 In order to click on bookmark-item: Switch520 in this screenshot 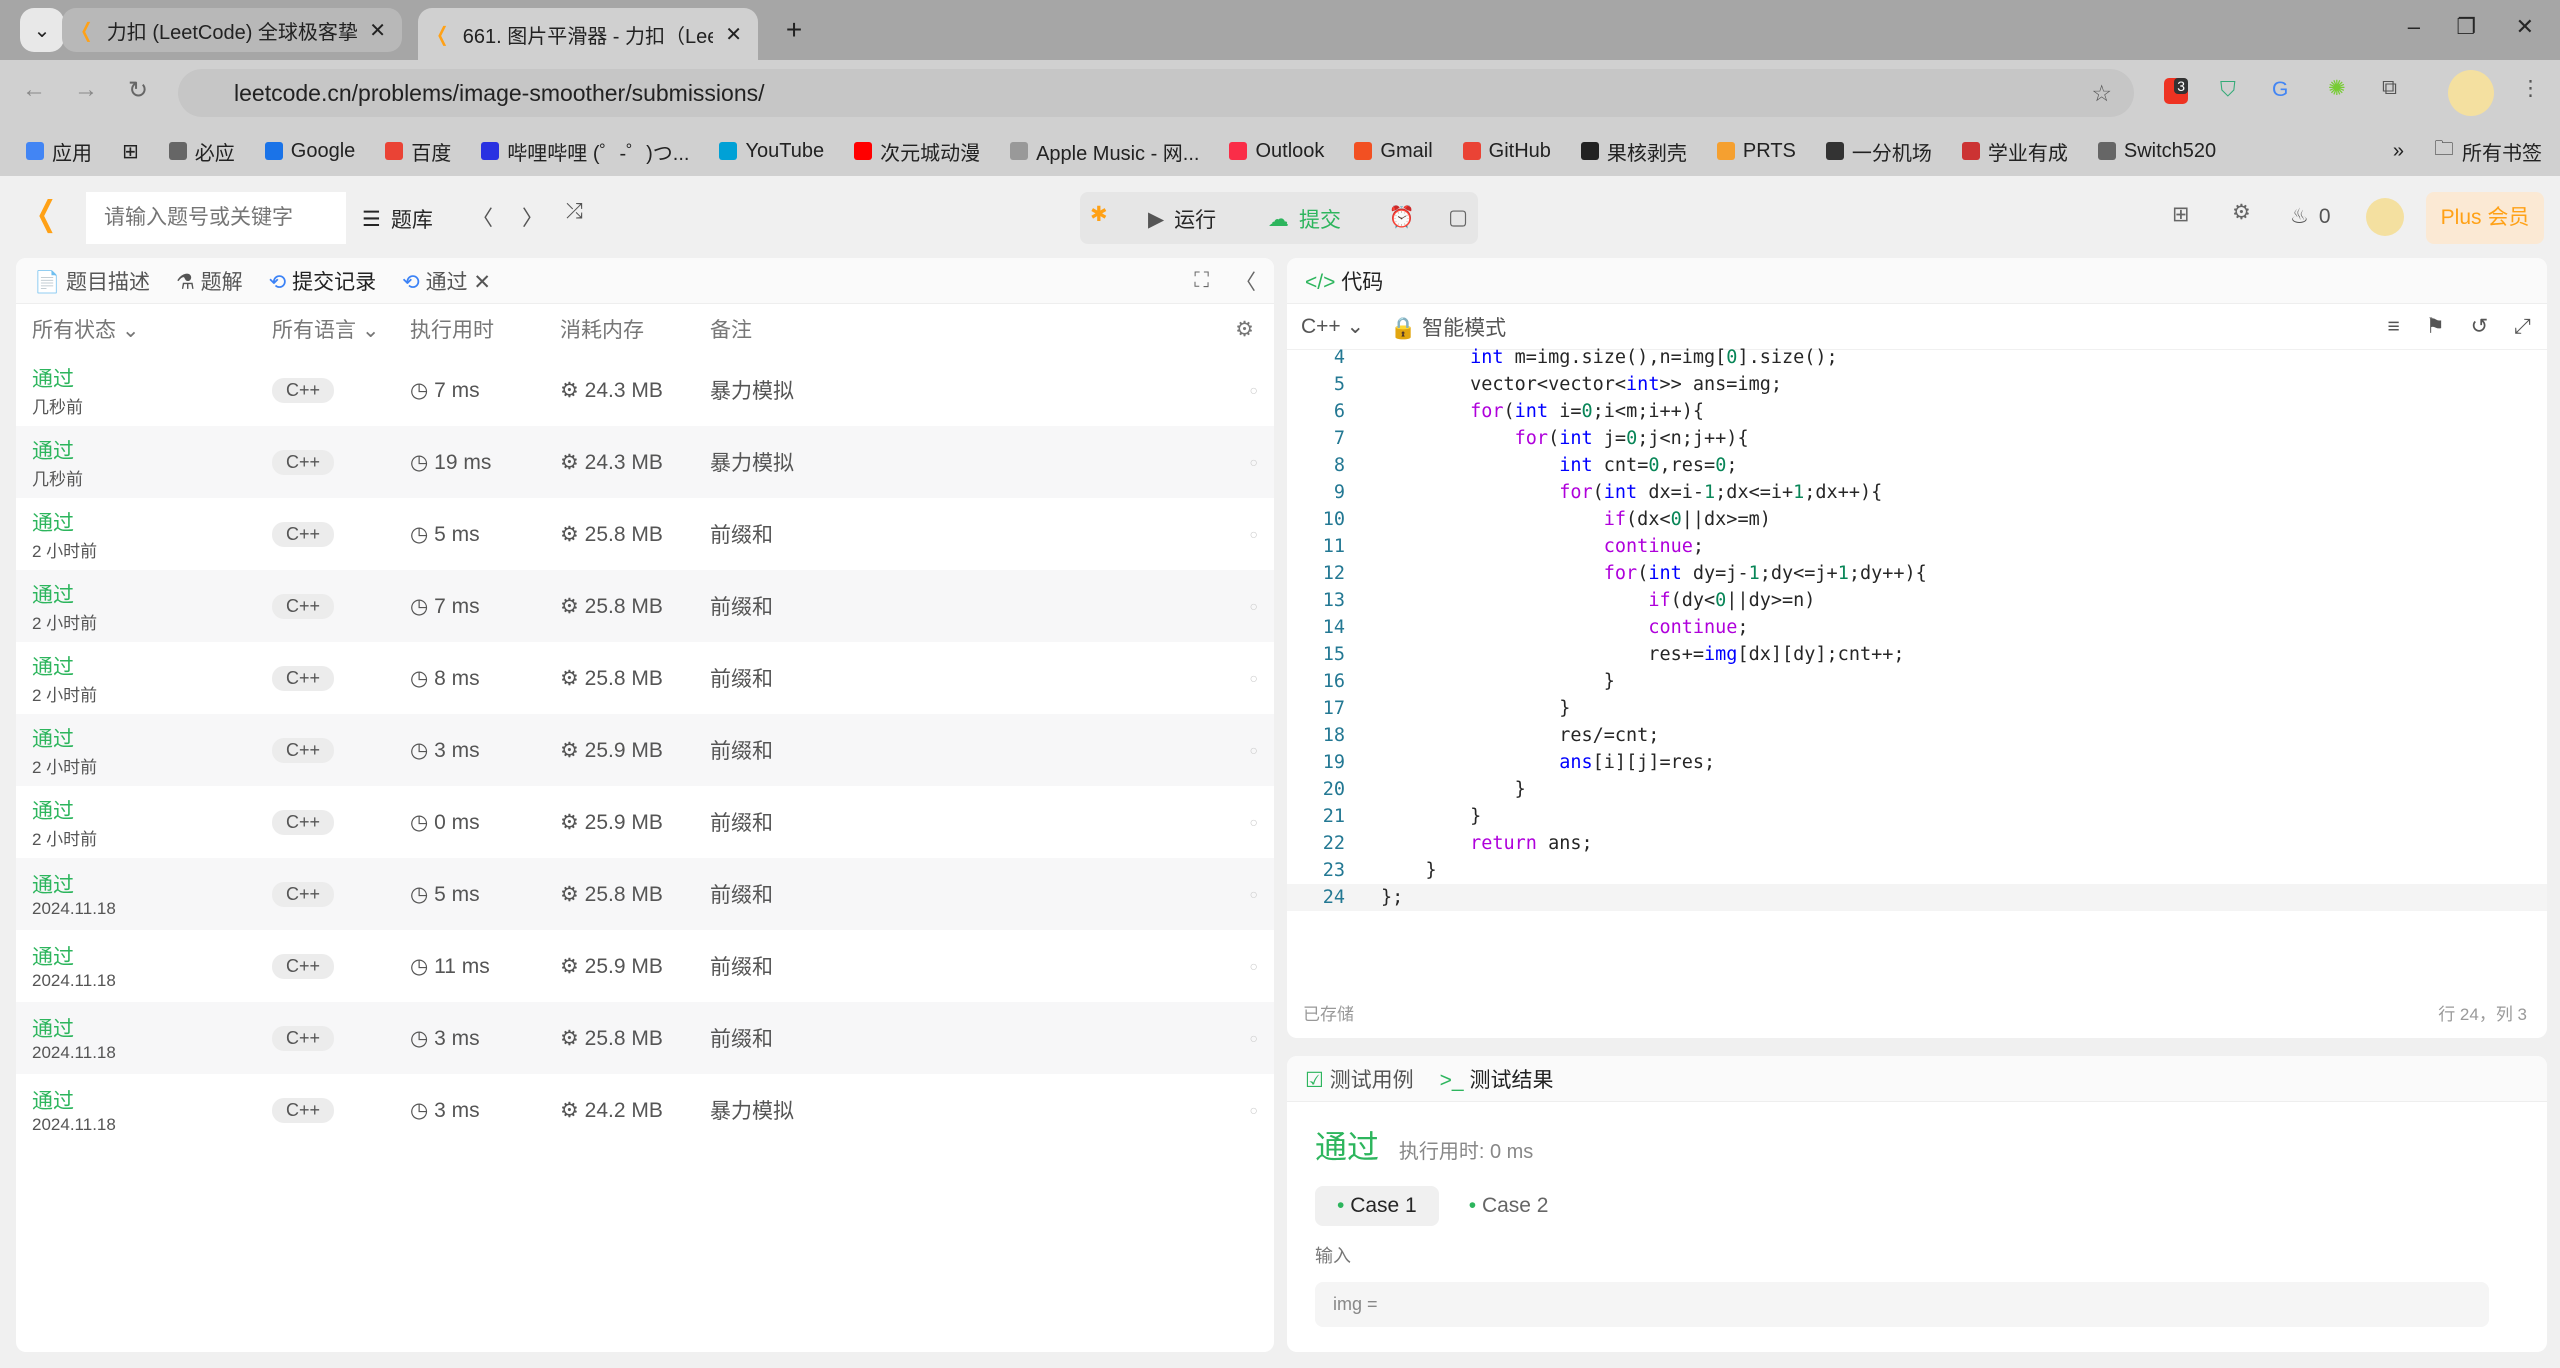, I will do `click(2156, 151)`.